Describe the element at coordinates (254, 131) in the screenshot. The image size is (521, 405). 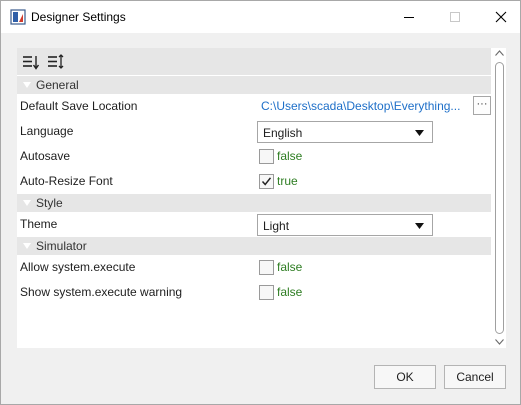
I see `property-row-language: Language English` at that location.